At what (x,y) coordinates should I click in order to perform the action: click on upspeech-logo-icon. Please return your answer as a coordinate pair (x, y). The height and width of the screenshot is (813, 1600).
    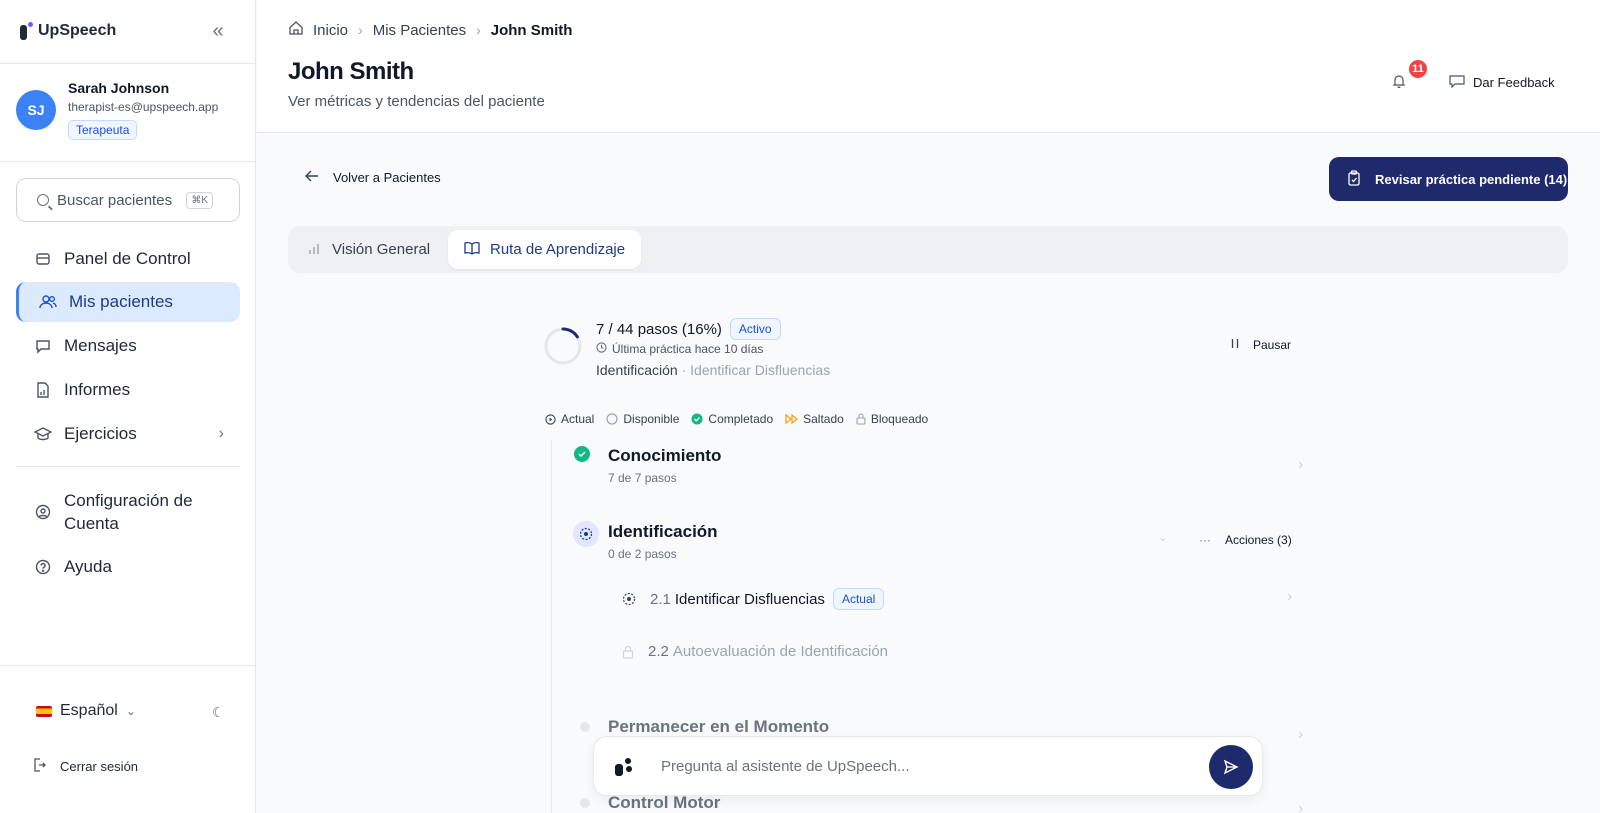
    Looking at the image, I should click on (26, 31).